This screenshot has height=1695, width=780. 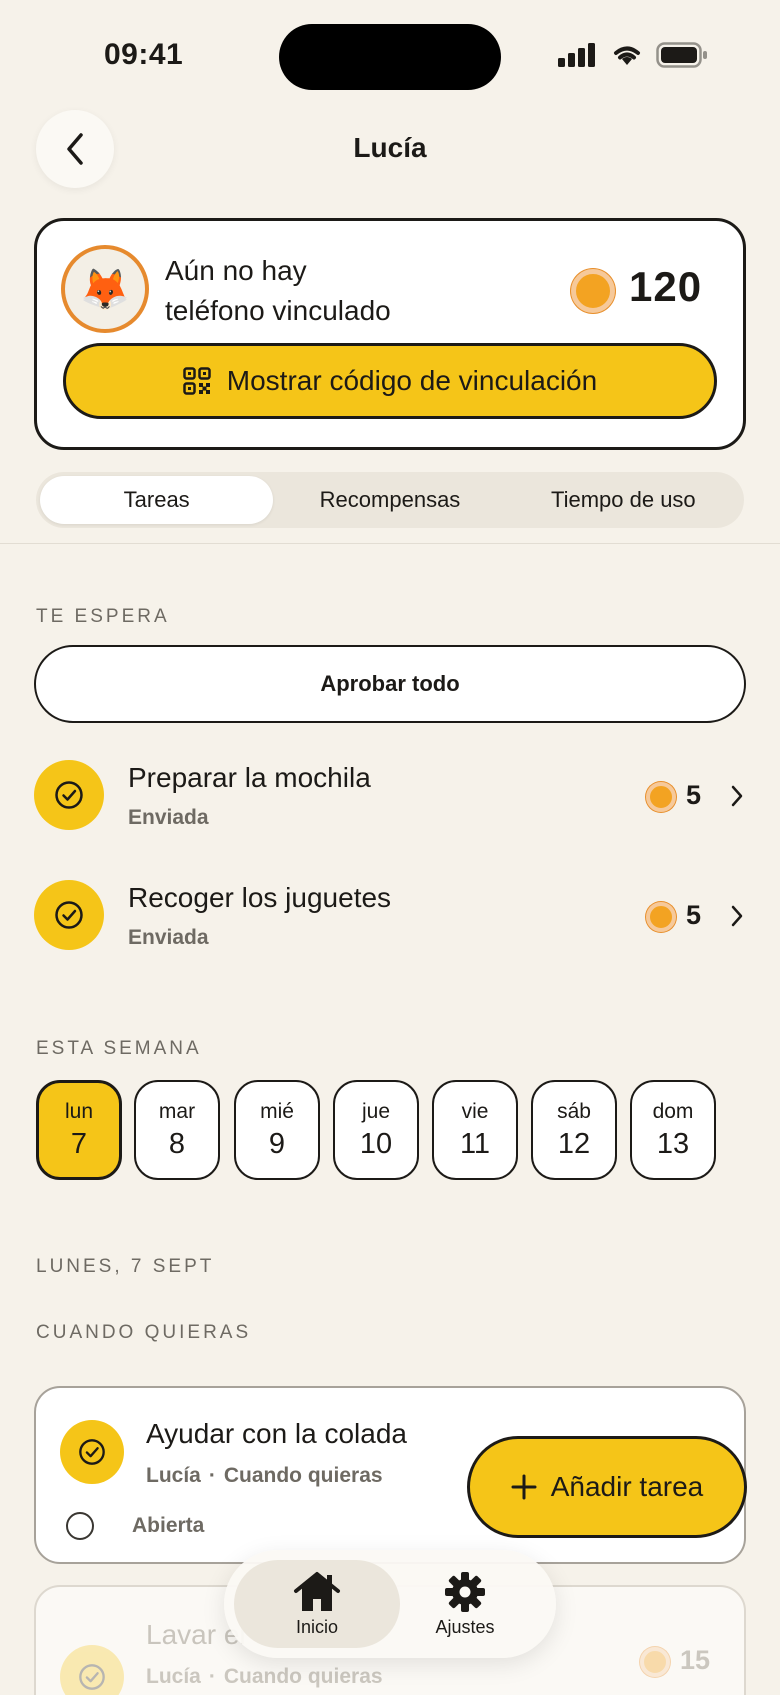 I want to click on day-dom: dom 13, so click(x=673, y=1130).